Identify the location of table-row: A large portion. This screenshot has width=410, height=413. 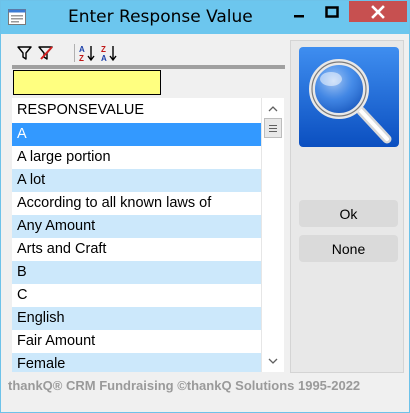
(136, 157).